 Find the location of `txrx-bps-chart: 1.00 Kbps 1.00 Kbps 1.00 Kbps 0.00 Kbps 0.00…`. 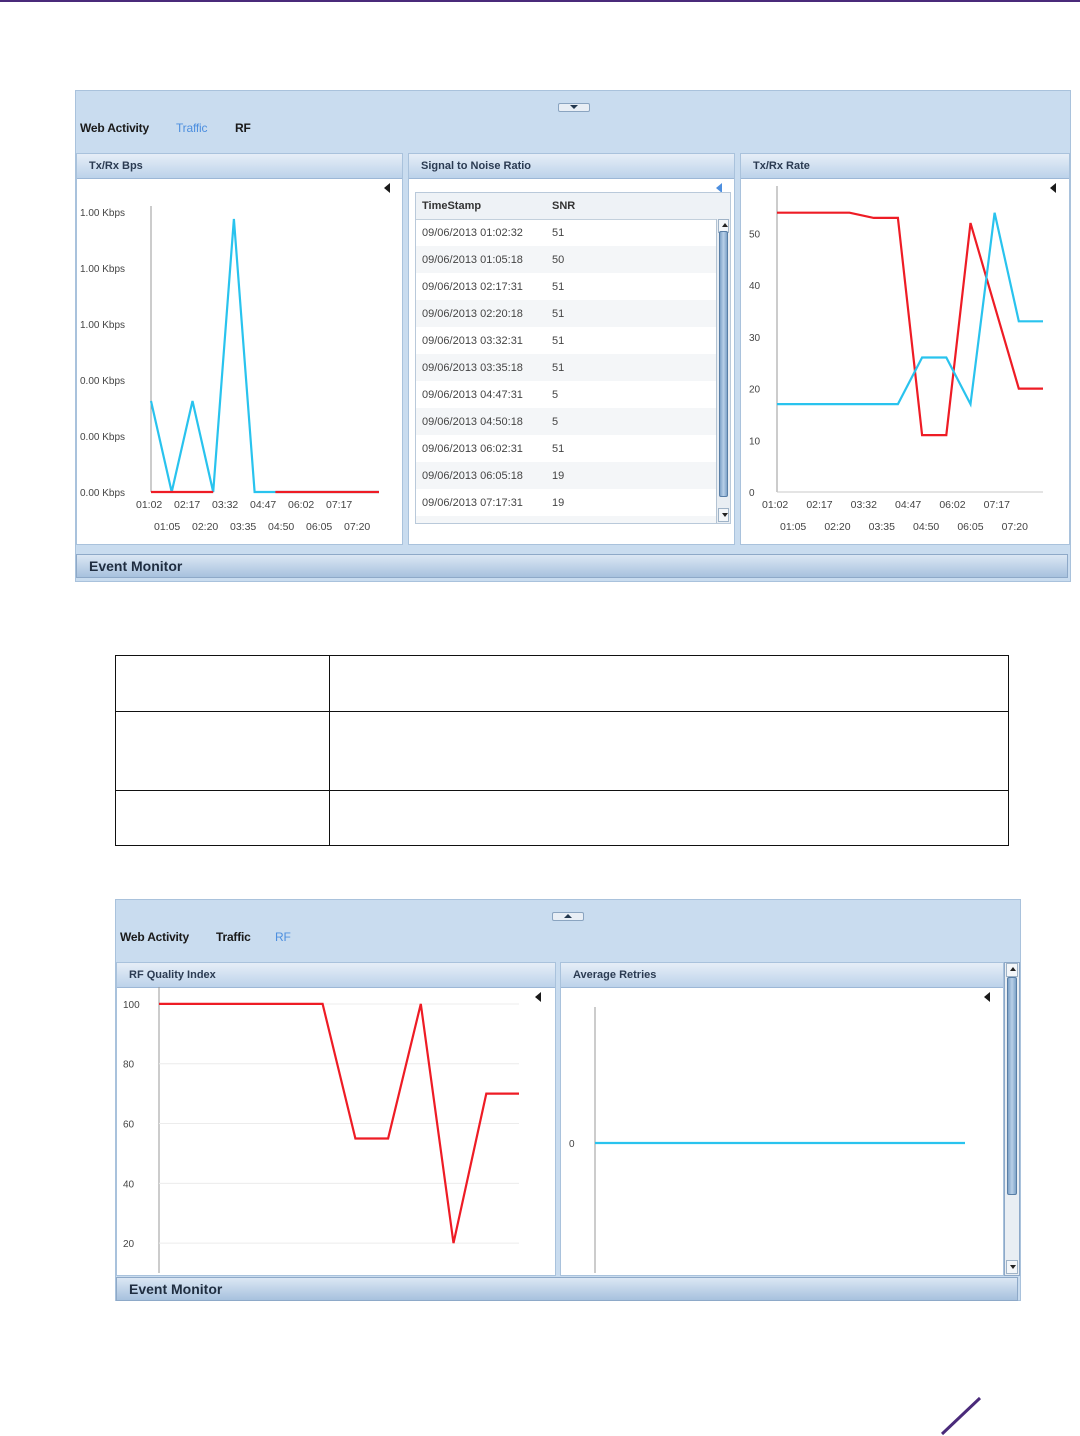

txrx-bps-chart: 1.00 Kbps 1.00 Kbps 1.00 Kbps 0.00 Kbps 0.00… is located at coordinates (229, 369).